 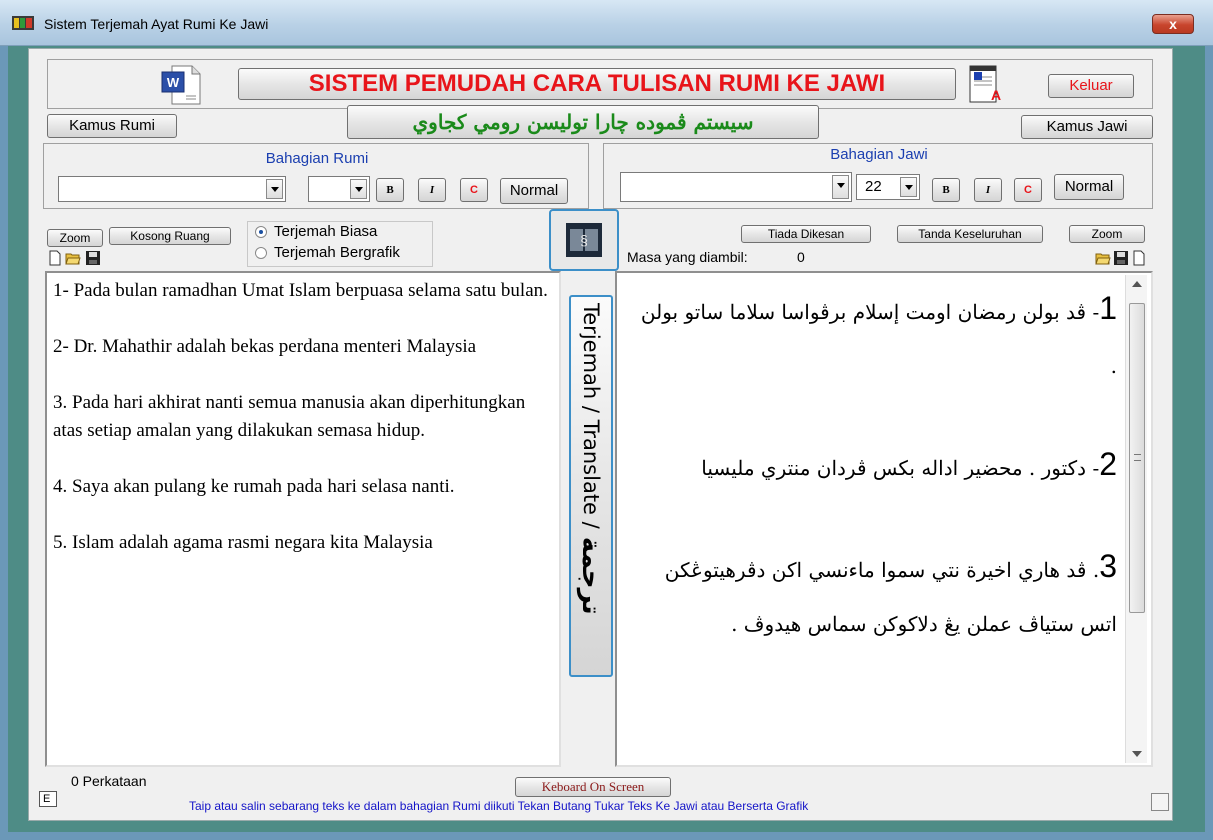 I want to click on book-icon: §, so click(x=584, y=240).